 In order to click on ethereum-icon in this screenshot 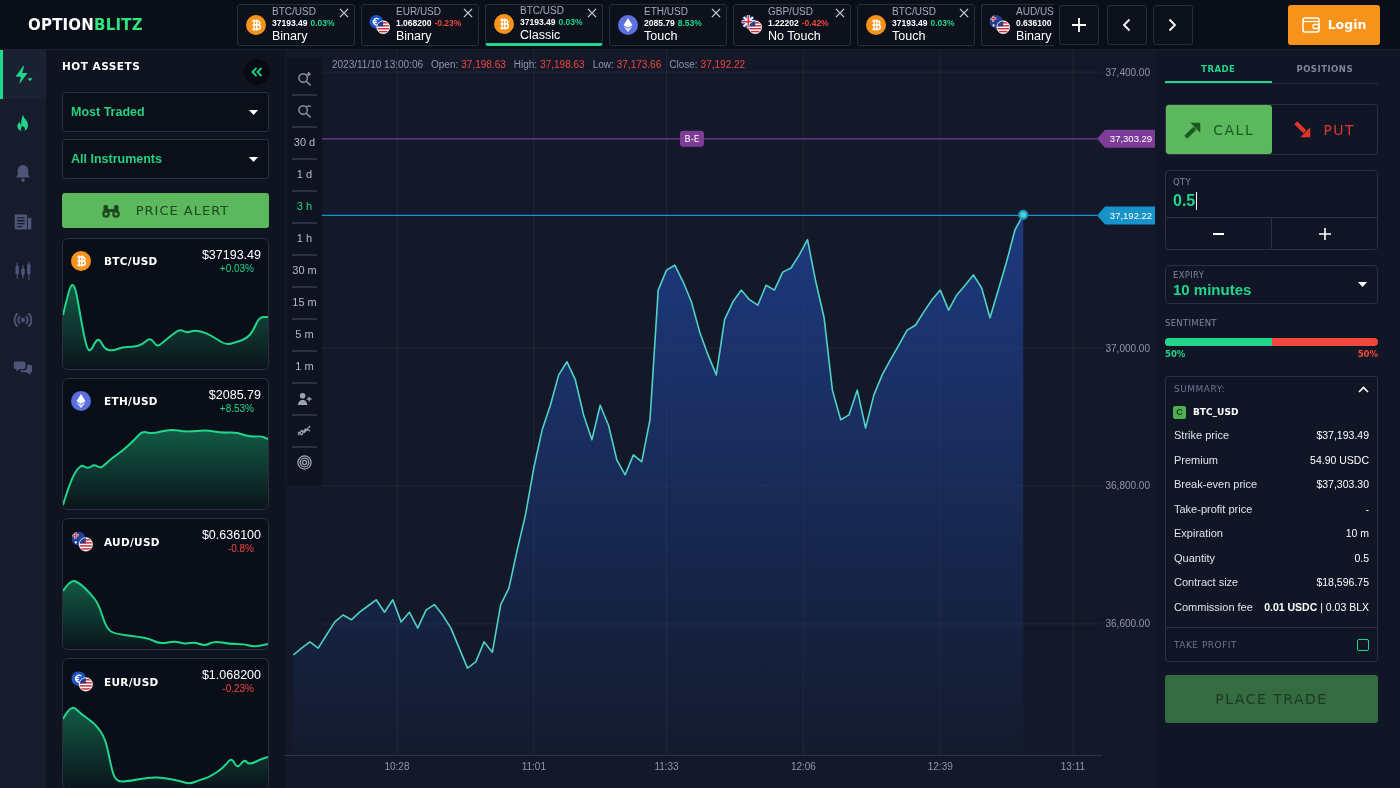, I will do `click(81, 401)`.